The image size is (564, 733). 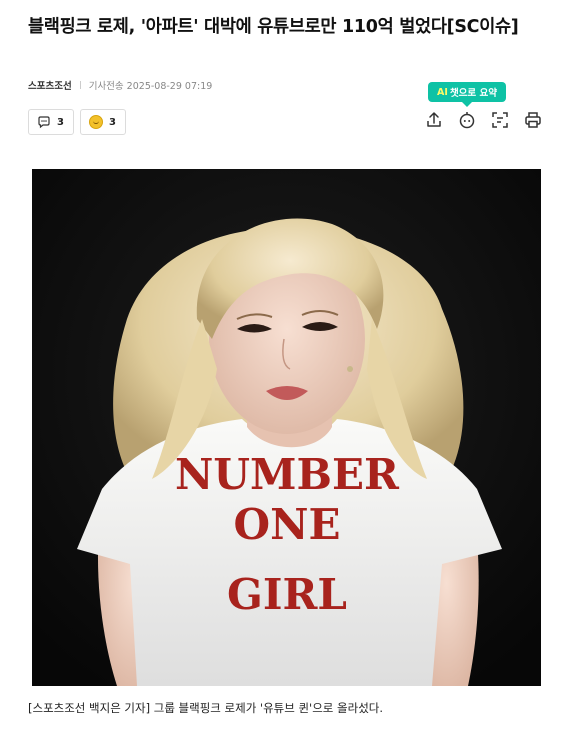 What do you see at coordinates (473, 93) in the screenshot?
I see `ai-summary-label: 챗으로 요약` at bounding box center [473, 93].